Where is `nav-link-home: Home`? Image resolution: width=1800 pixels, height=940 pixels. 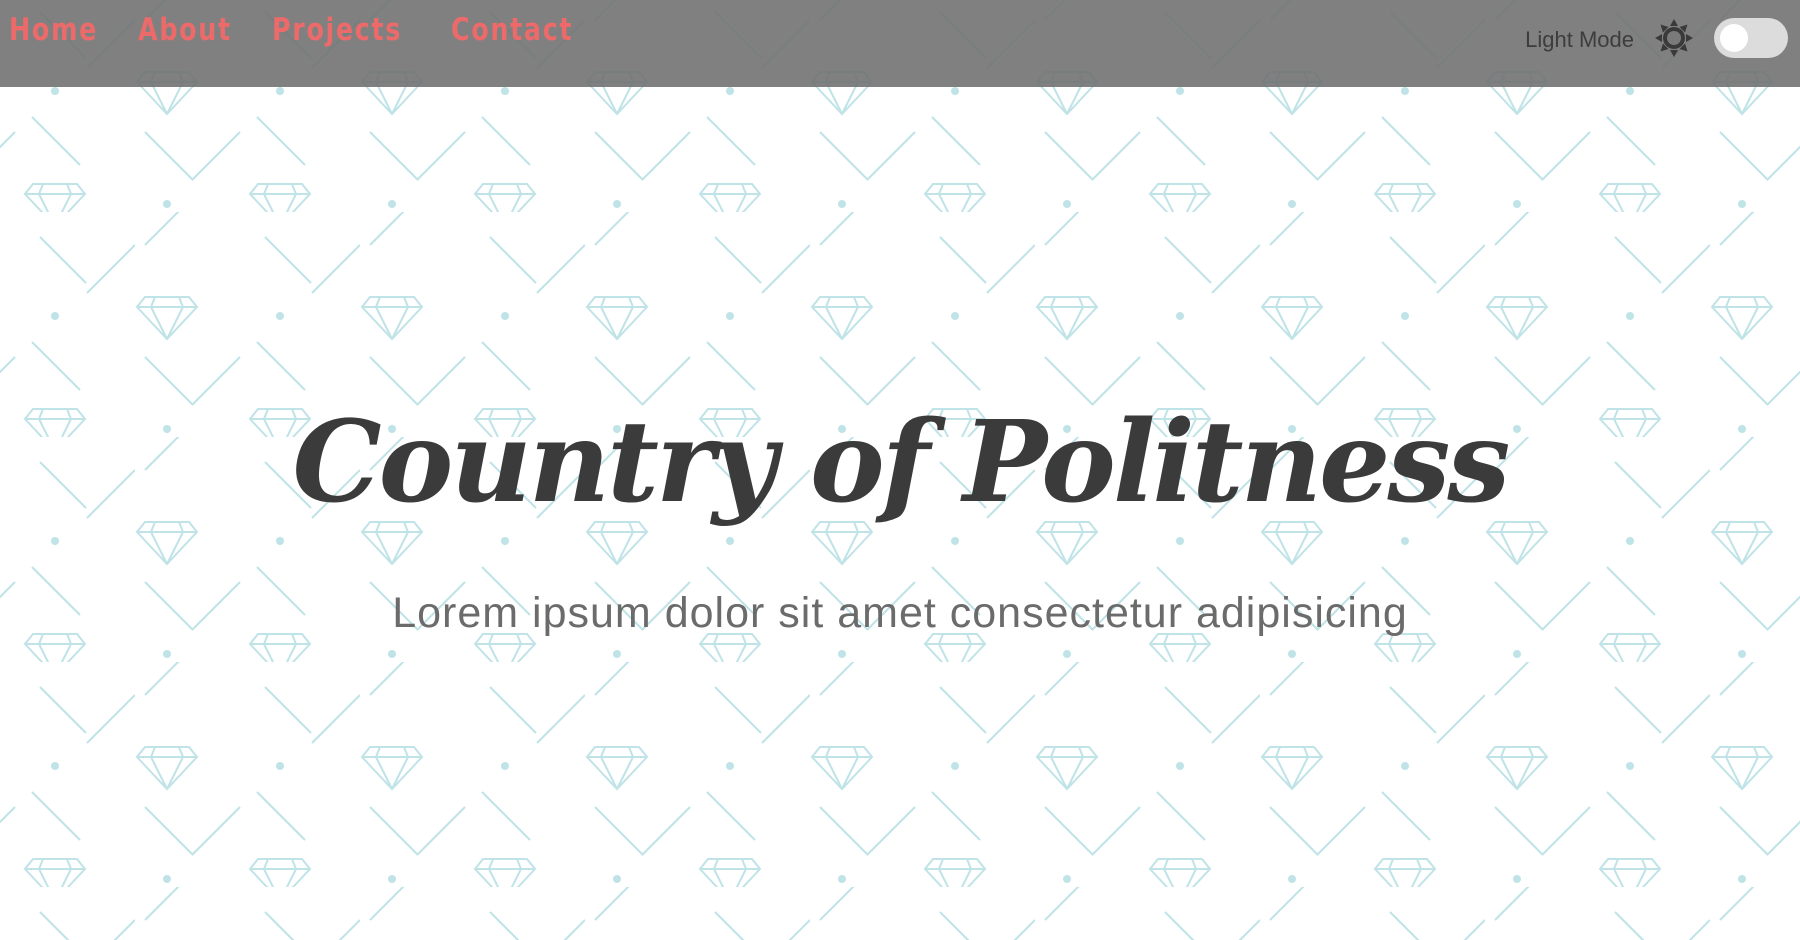 nav-link-home: Home is located at coordinates (53, 30).